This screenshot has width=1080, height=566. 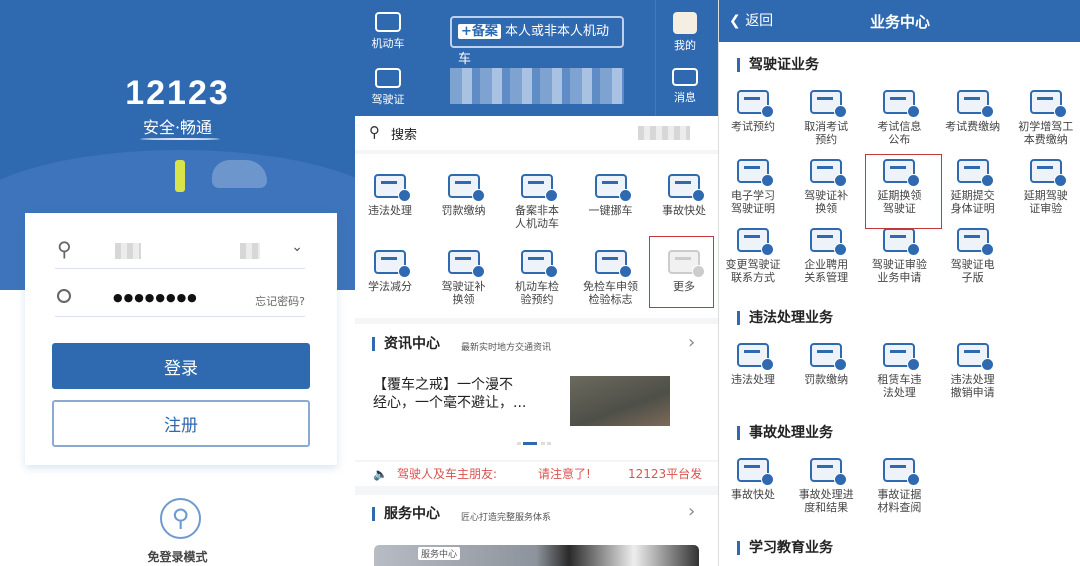 I want to click on business-item: 驾驶证补 换领, so click(x=826, y=187).